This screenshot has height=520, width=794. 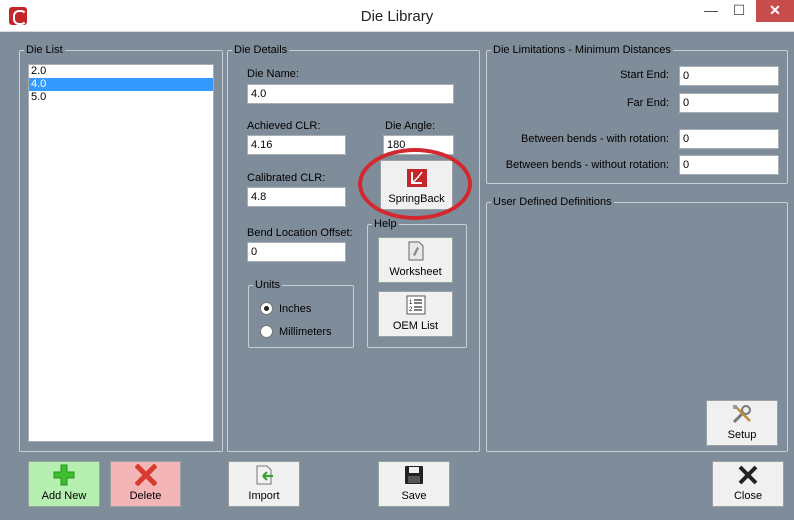 What do you see at coordinates (268, 285) in the screenshot?
I see `units-legend: Units` at bounding box center [268, 285].